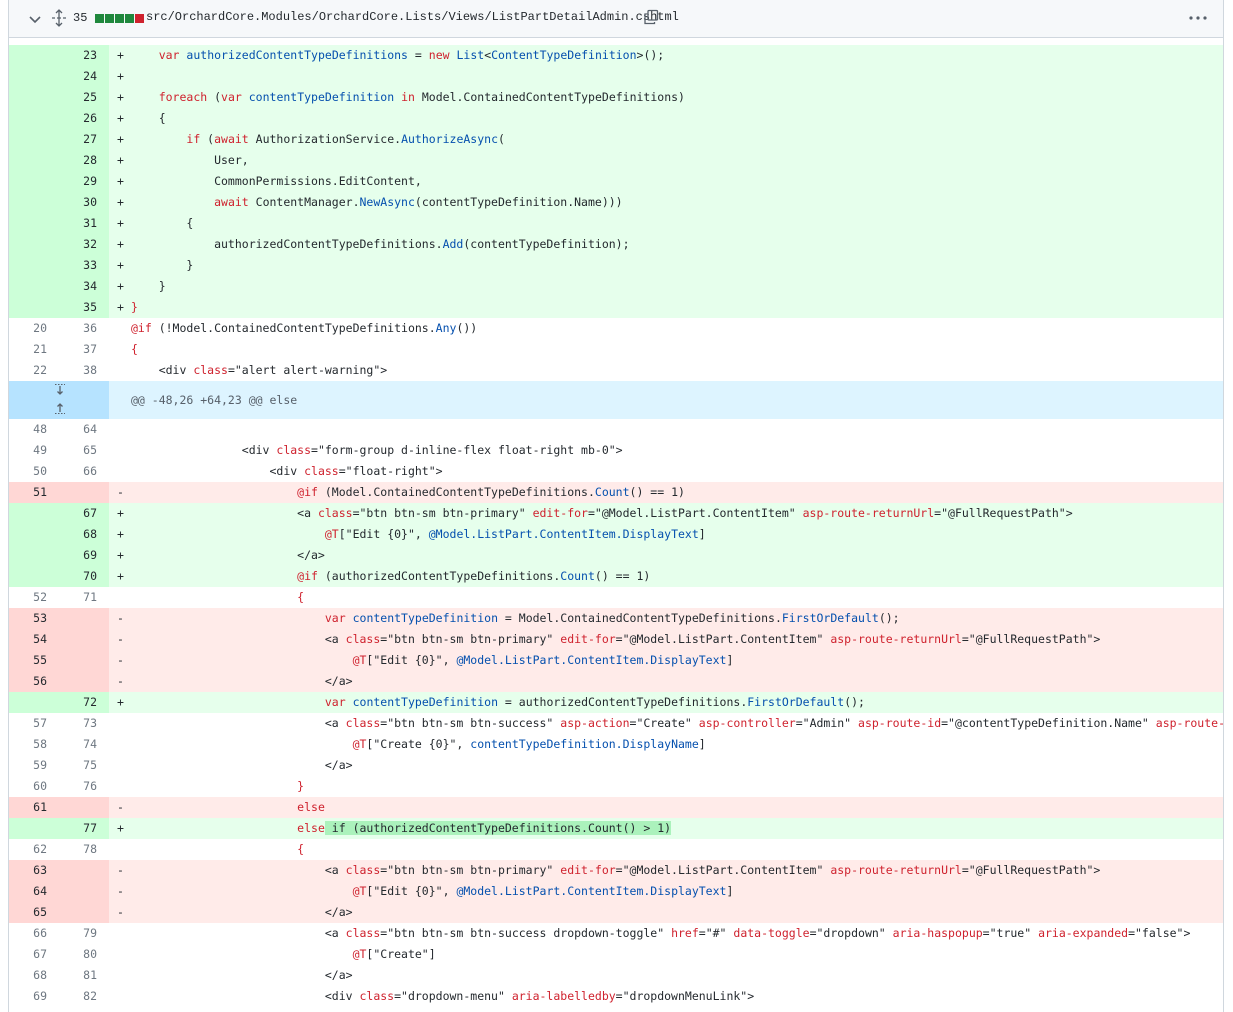 Image resolution: width=1233 pixels, height=1012 pixels. I want to click on new-line-number: 76, so click(84, 786).